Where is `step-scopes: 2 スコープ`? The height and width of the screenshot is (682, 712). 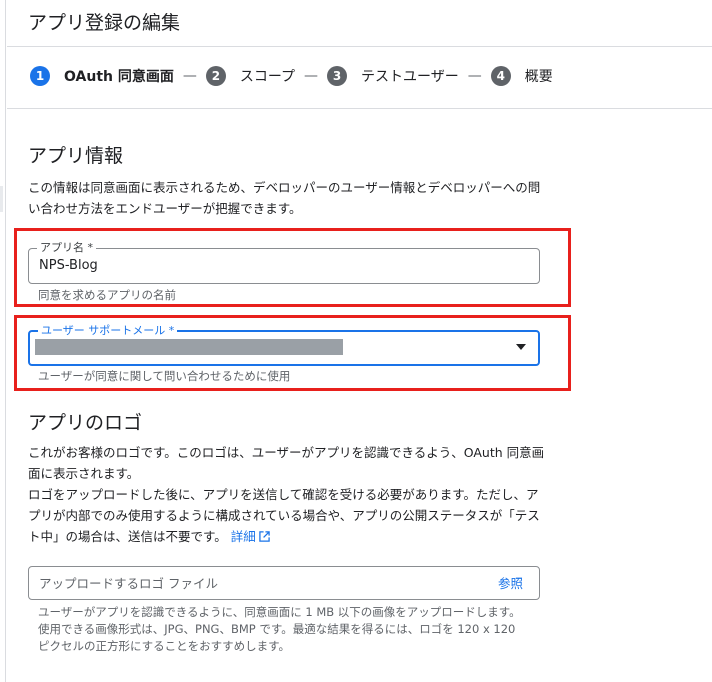 step-scopes: 2 スコープ is located at coordinates (250, 76).